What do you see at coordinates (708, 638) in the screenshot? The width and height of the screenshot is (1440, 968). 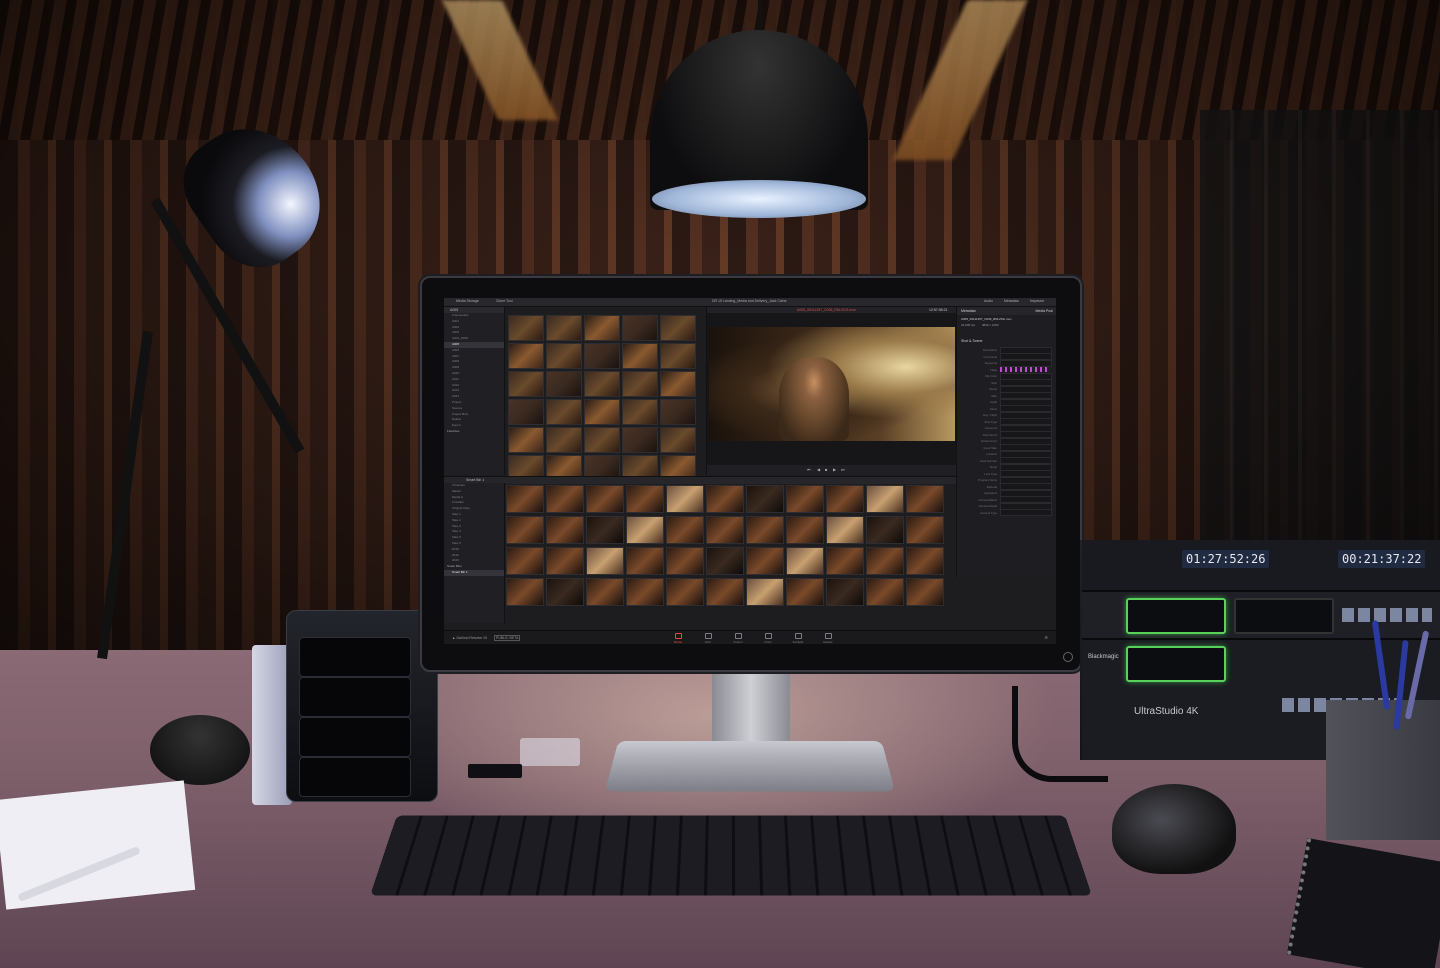 I see `tab-edit: Edit` at bounding box center [708, 638].